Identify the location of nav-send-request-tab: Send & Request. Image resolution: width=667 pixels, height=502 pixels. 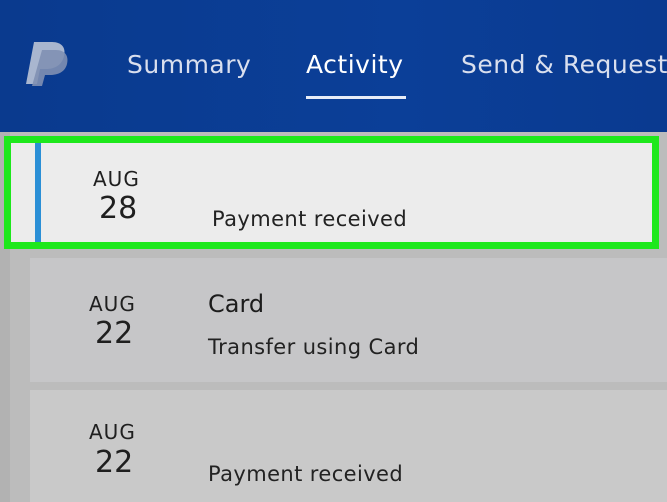
(564, 64).